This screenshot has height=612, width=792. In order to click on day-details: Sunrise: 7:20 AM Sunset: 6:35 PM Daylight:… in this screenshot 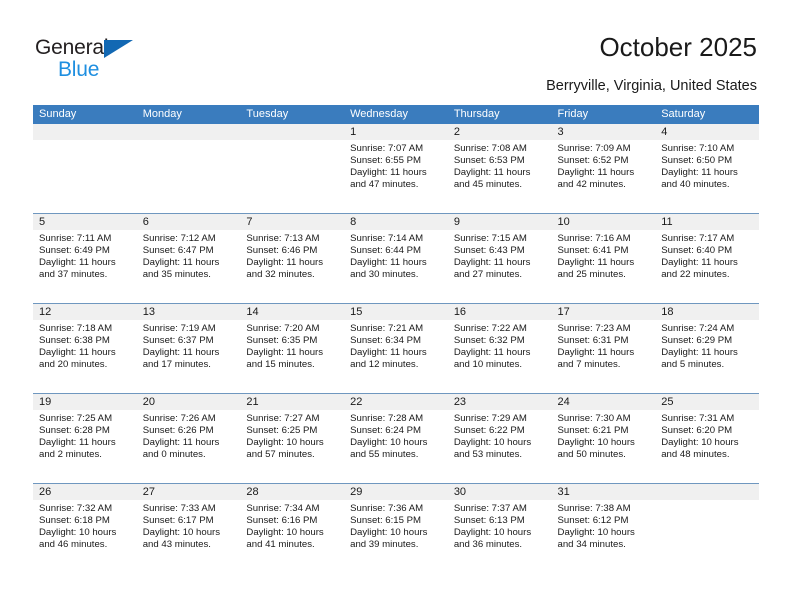, I will do `click(292, 345)`.